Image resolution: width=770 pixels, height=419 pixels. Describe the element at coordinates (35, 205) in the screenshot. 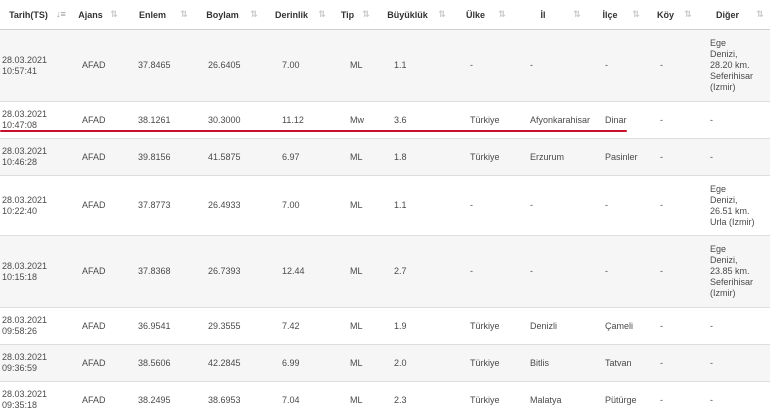

I see `cell-date: 28.03.2021 10:22:40` at that location.